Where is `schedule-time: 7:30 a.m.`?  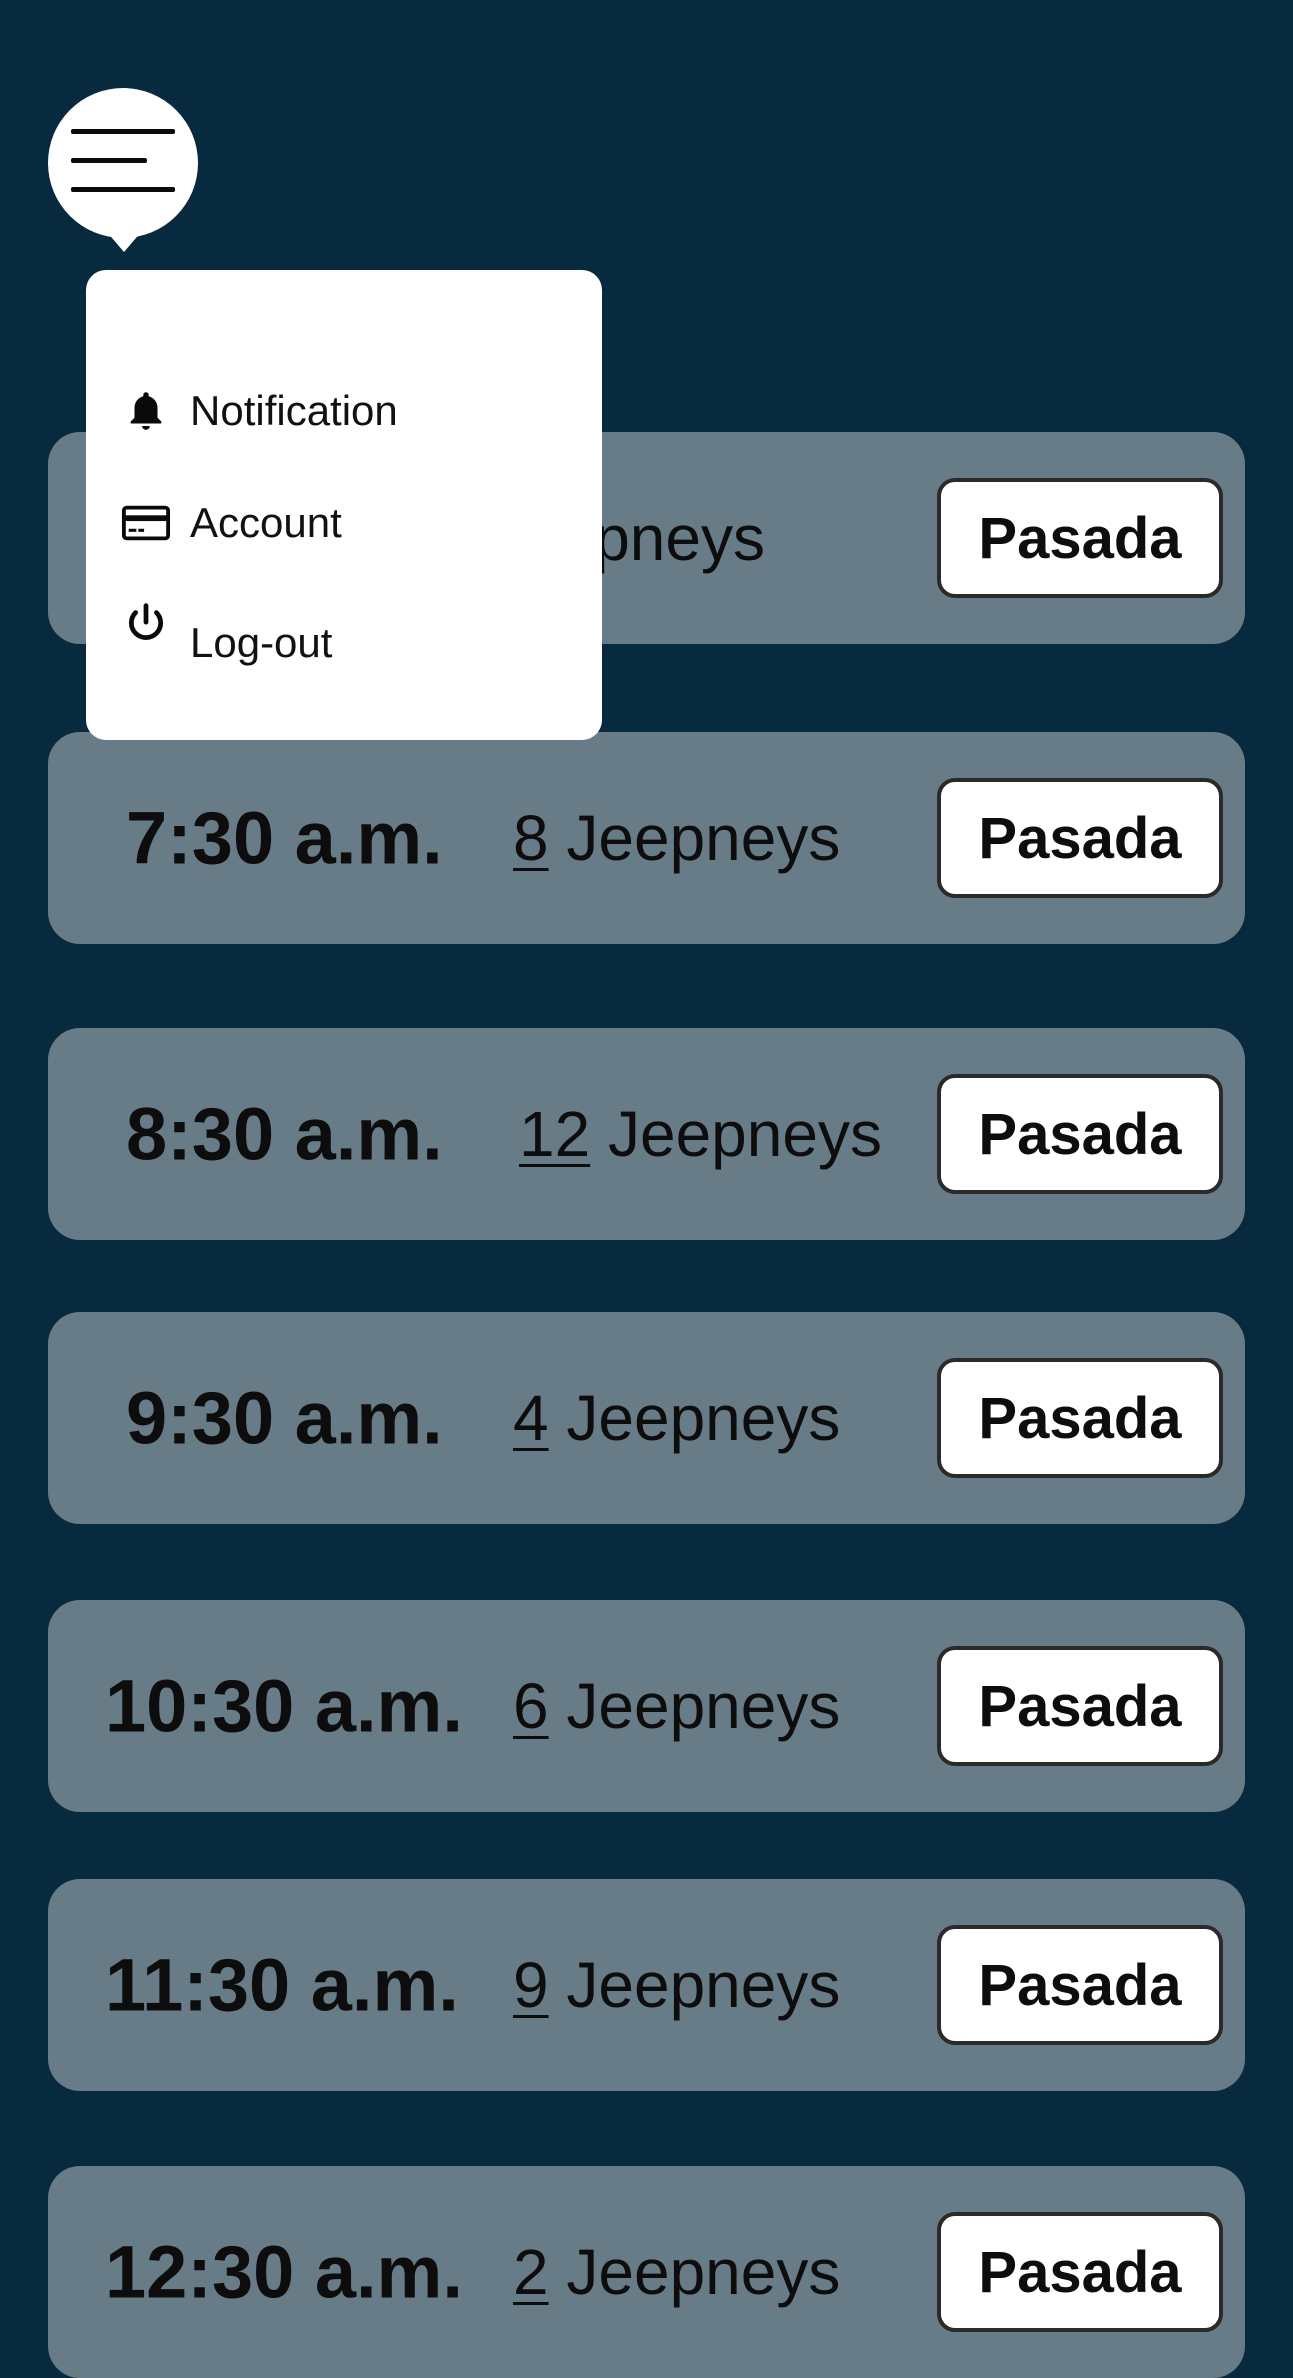 schedule-time: 7:30 a.m. is located at coordinates (284, 838).